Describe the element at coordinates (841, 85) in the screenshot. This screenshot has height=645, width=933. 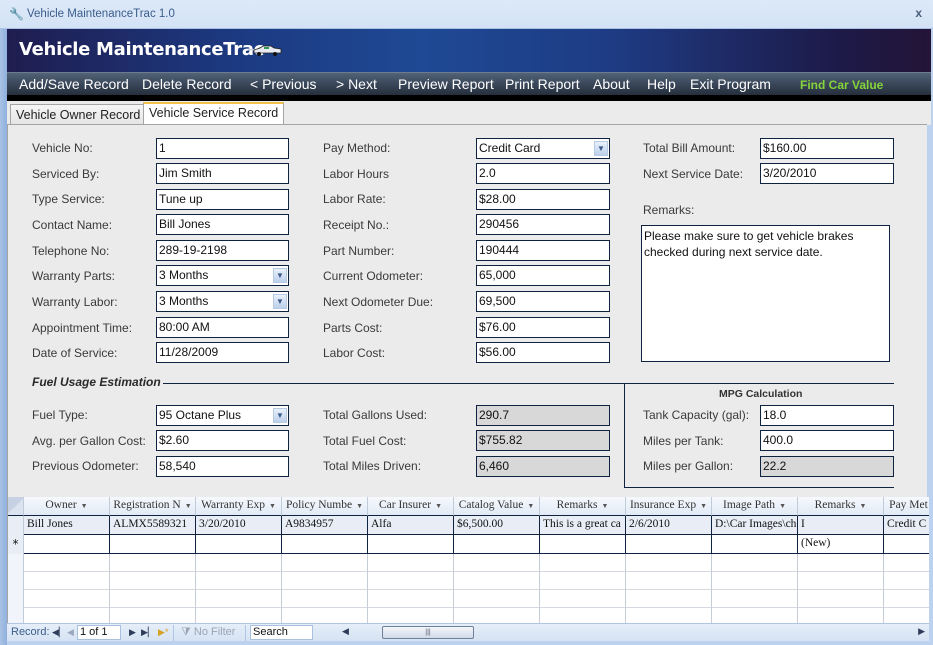
I see `menu-find-car-value: Find Car Value` at that location.